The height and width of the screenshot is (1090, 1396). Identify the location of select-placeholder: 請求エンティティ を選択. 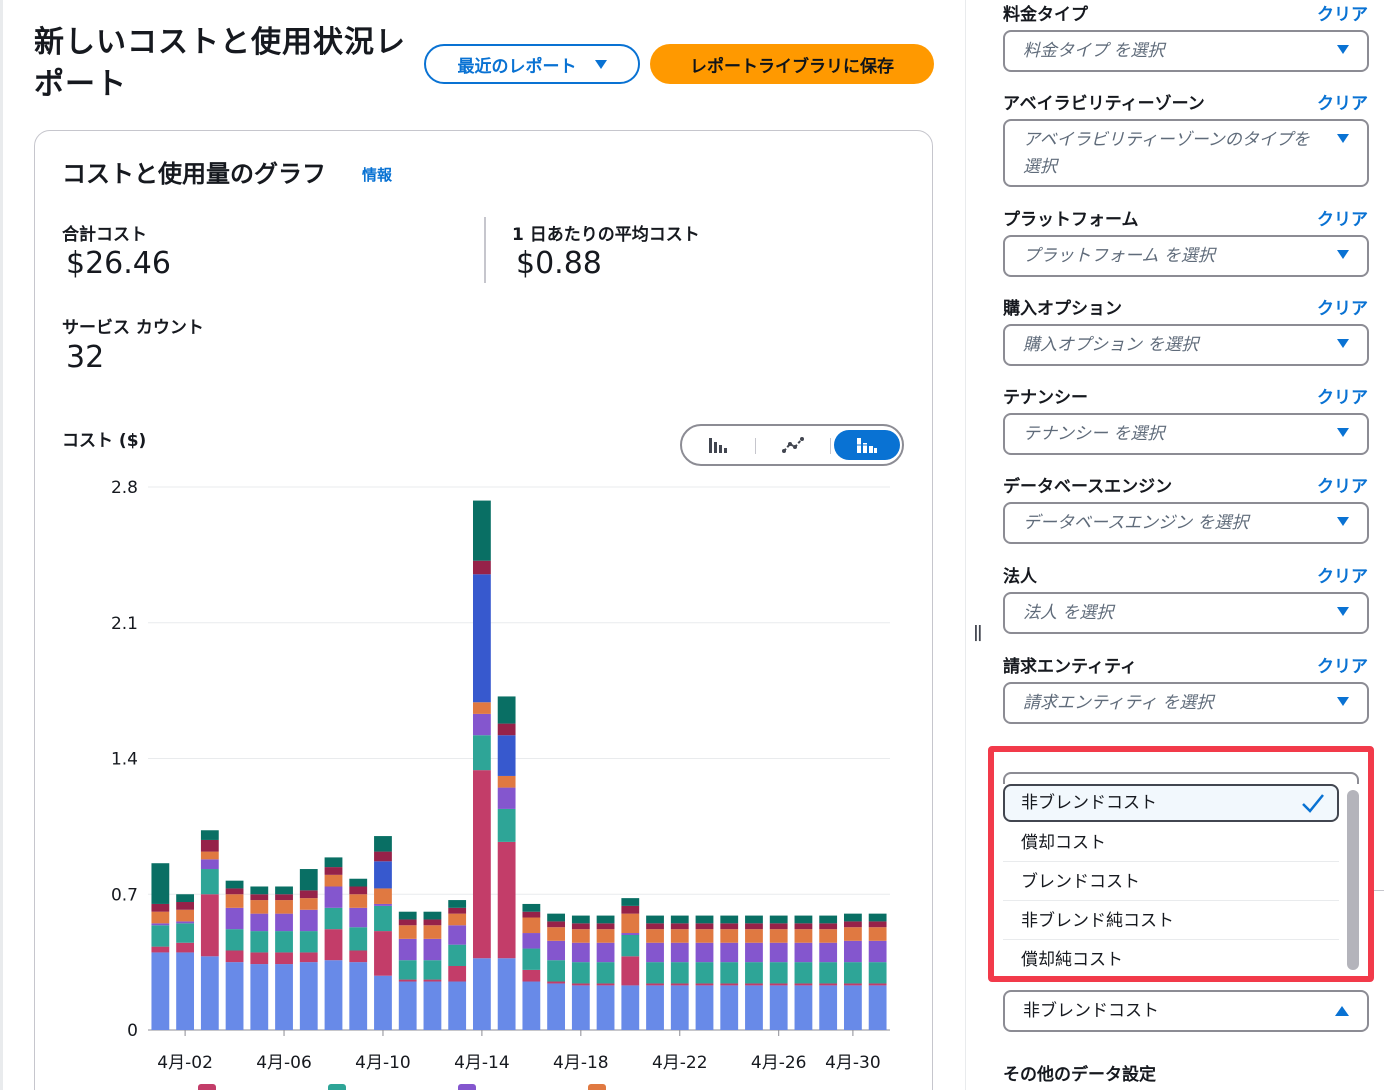
(1118, 703).